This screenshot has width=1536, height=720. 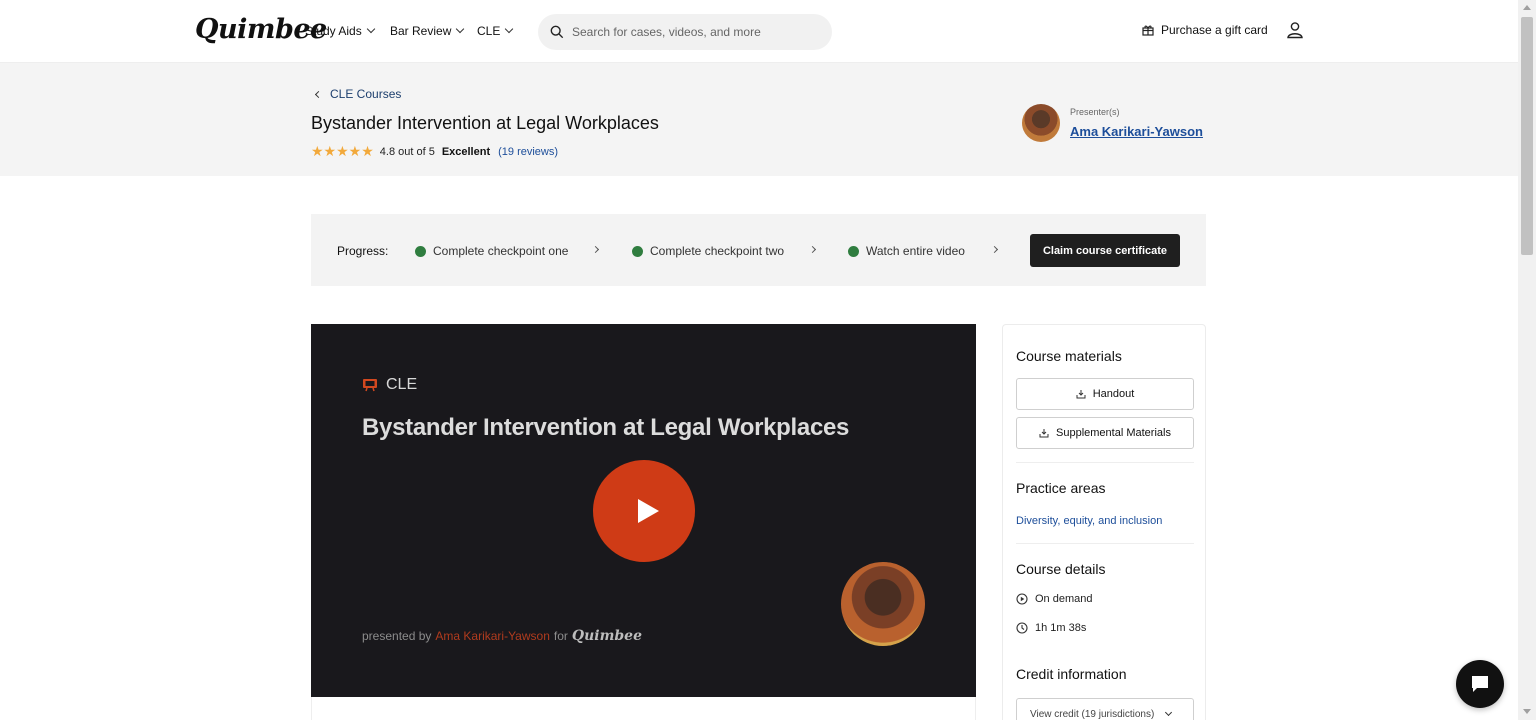 What do you see at coordinates (528, 152) in the screenshot?
I see `reviews-link: (19 reviews)` at bounding box center [528, 152].